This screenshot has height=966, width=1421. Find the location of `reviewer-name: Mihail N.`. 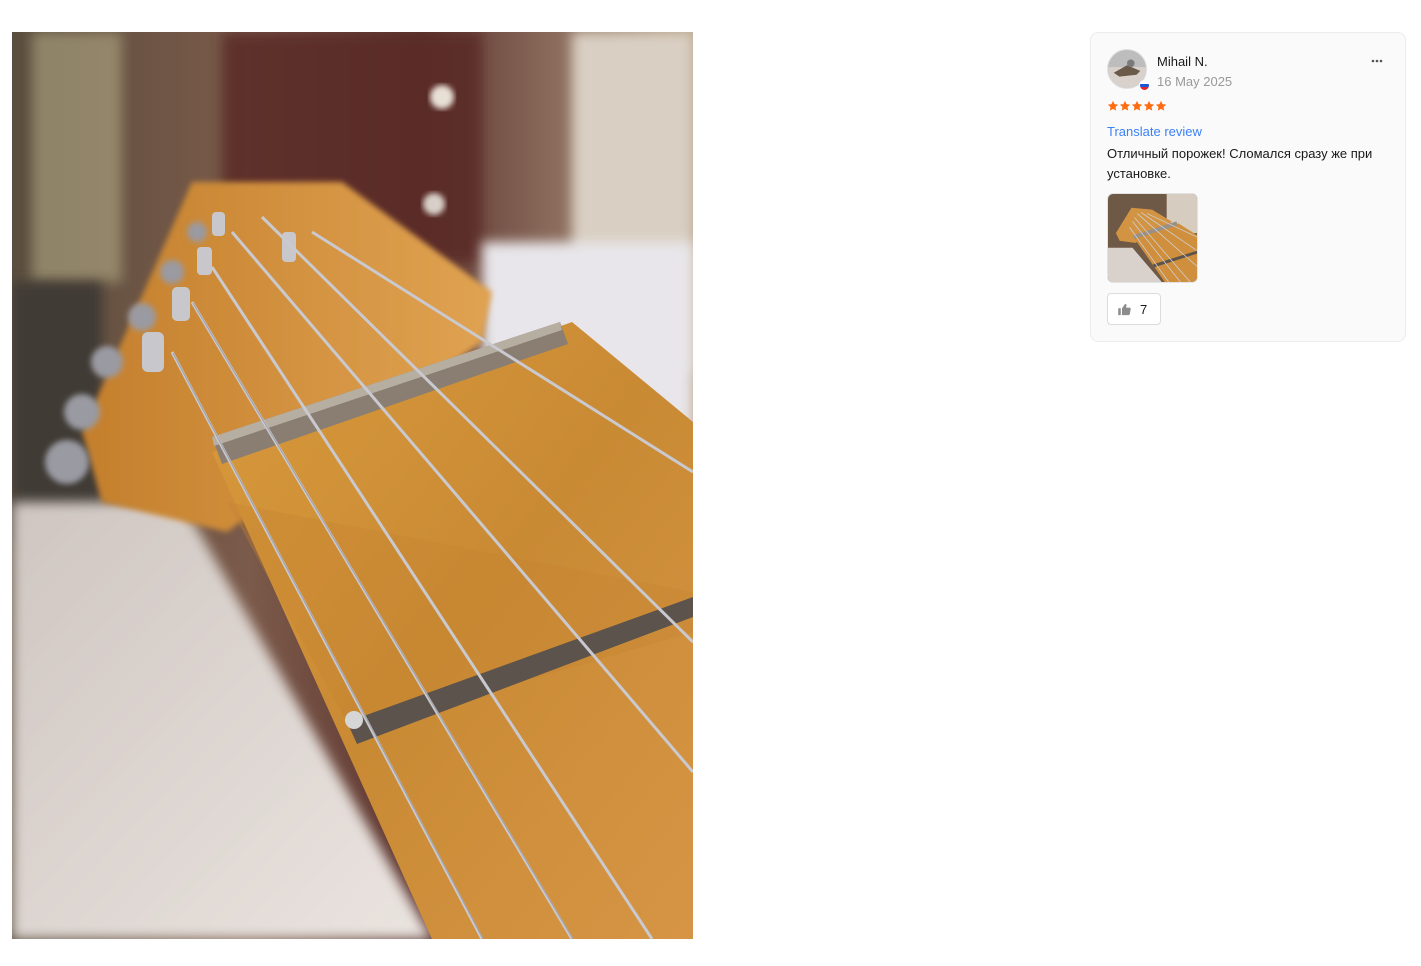

reviewer-name: Mihail N. is located at coordinates (1182, 61).